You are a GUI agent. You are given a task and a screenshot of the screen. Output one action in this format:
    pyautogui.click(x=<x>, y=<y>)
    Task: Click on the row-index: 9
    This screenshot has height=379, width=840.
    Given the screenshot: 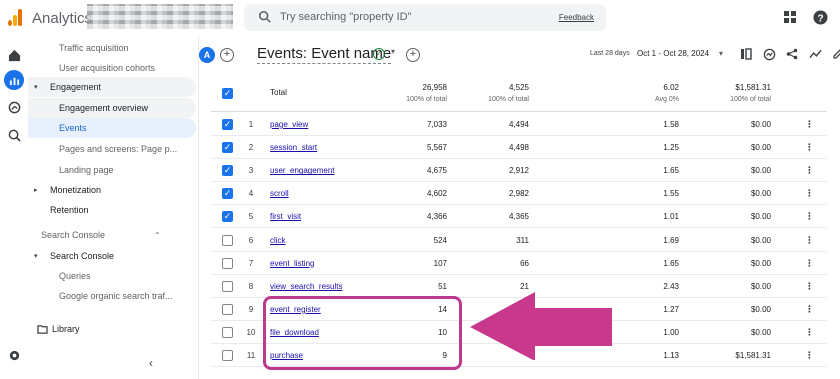 What is the action you would take?
    pyautogui.click(x=251, y=309)
    